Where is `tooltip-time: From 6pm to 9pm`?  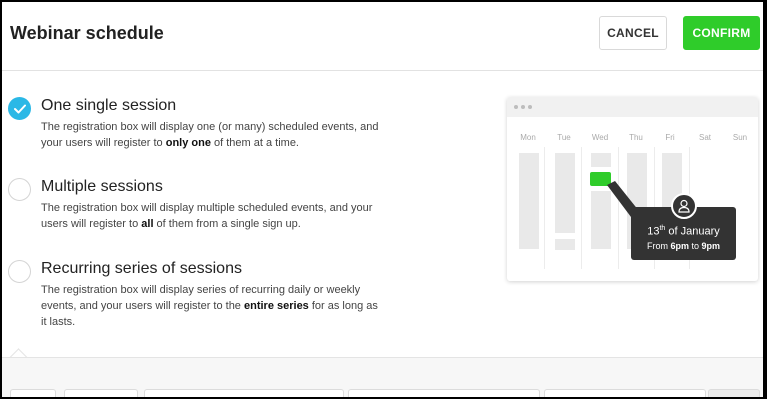 tooltip-time: From 6pm to 9pm is located at coordinates (683, 246).